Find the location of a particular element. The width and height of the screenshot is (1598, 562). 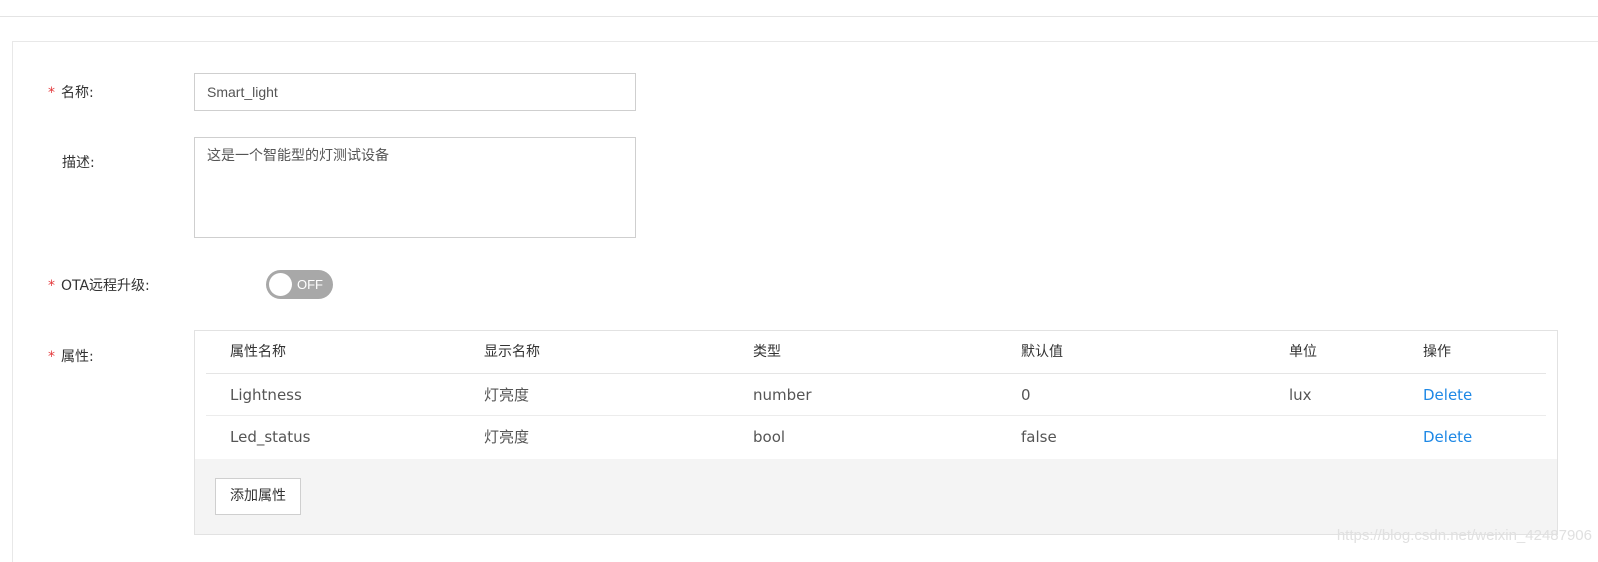

description-textarea: 这是一个智能型的灯测试设备 is located at coordinates (415, 187).